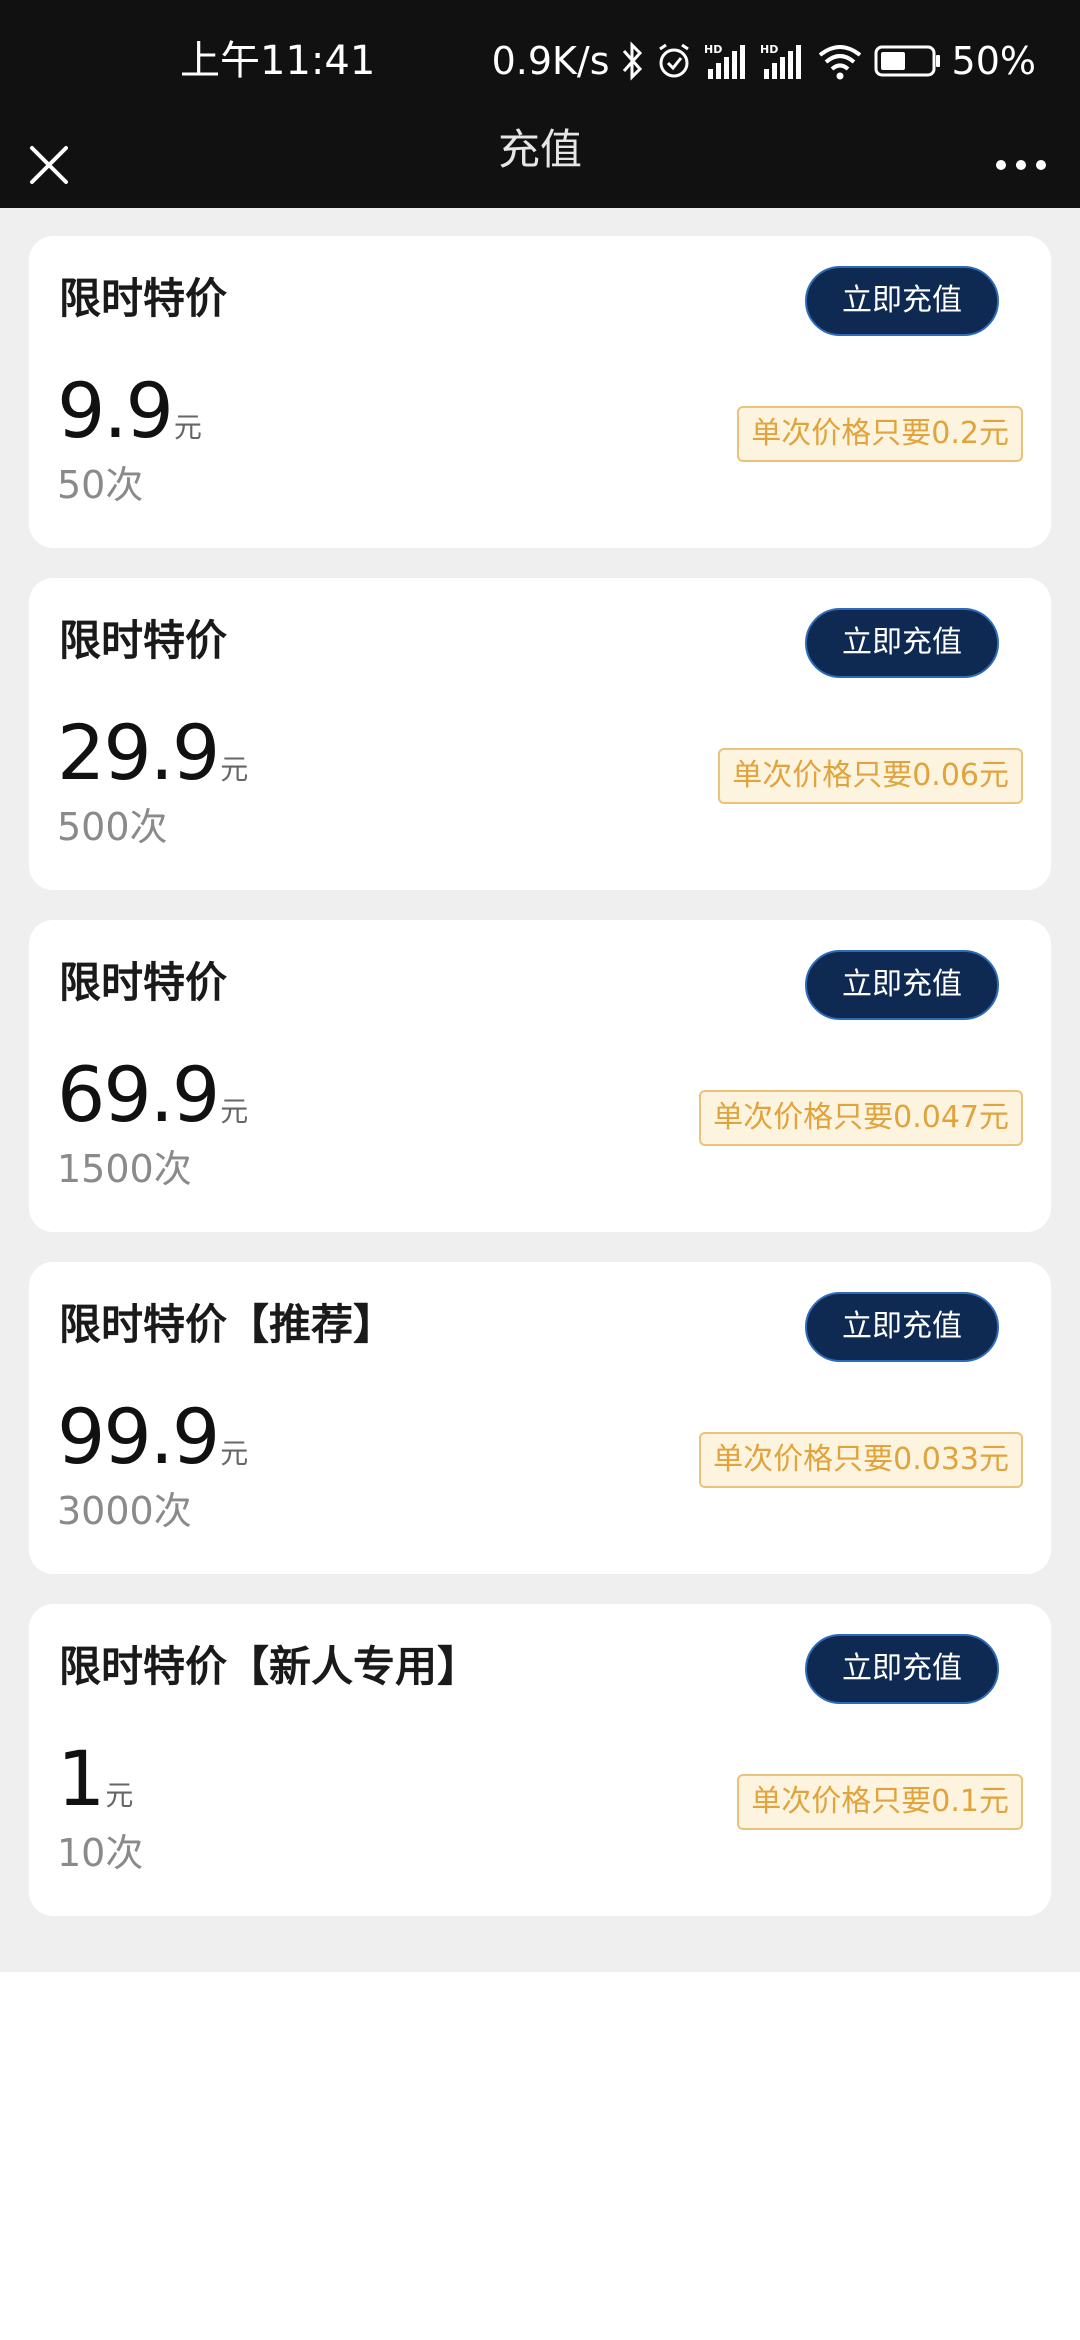 The image size is (1080, 2340). I want to click on plan-price: 29.9 元, so click(152, 753).